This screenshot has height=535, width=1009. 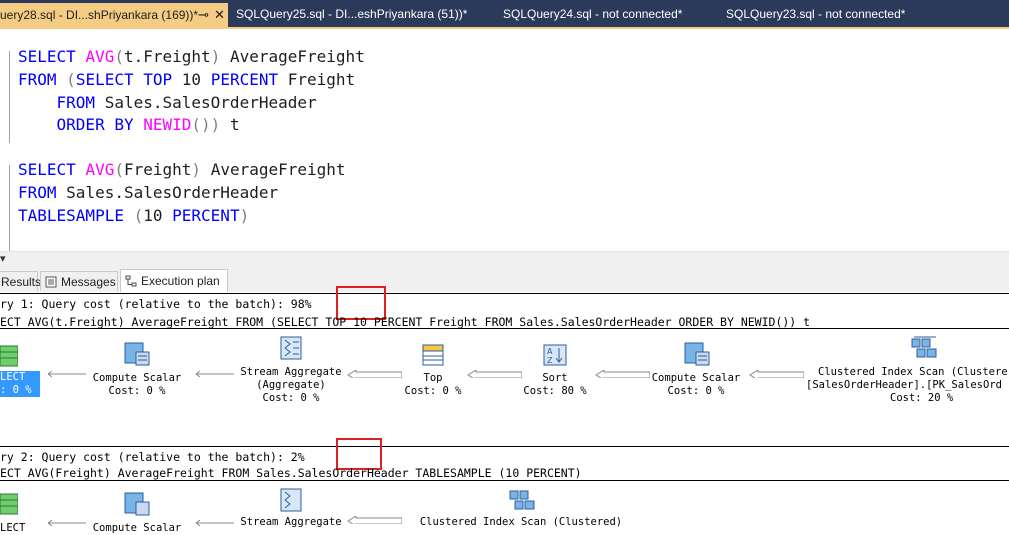 I want to click on editor-horizontal-scrollbar: ▾, so click(x=504, y=259).